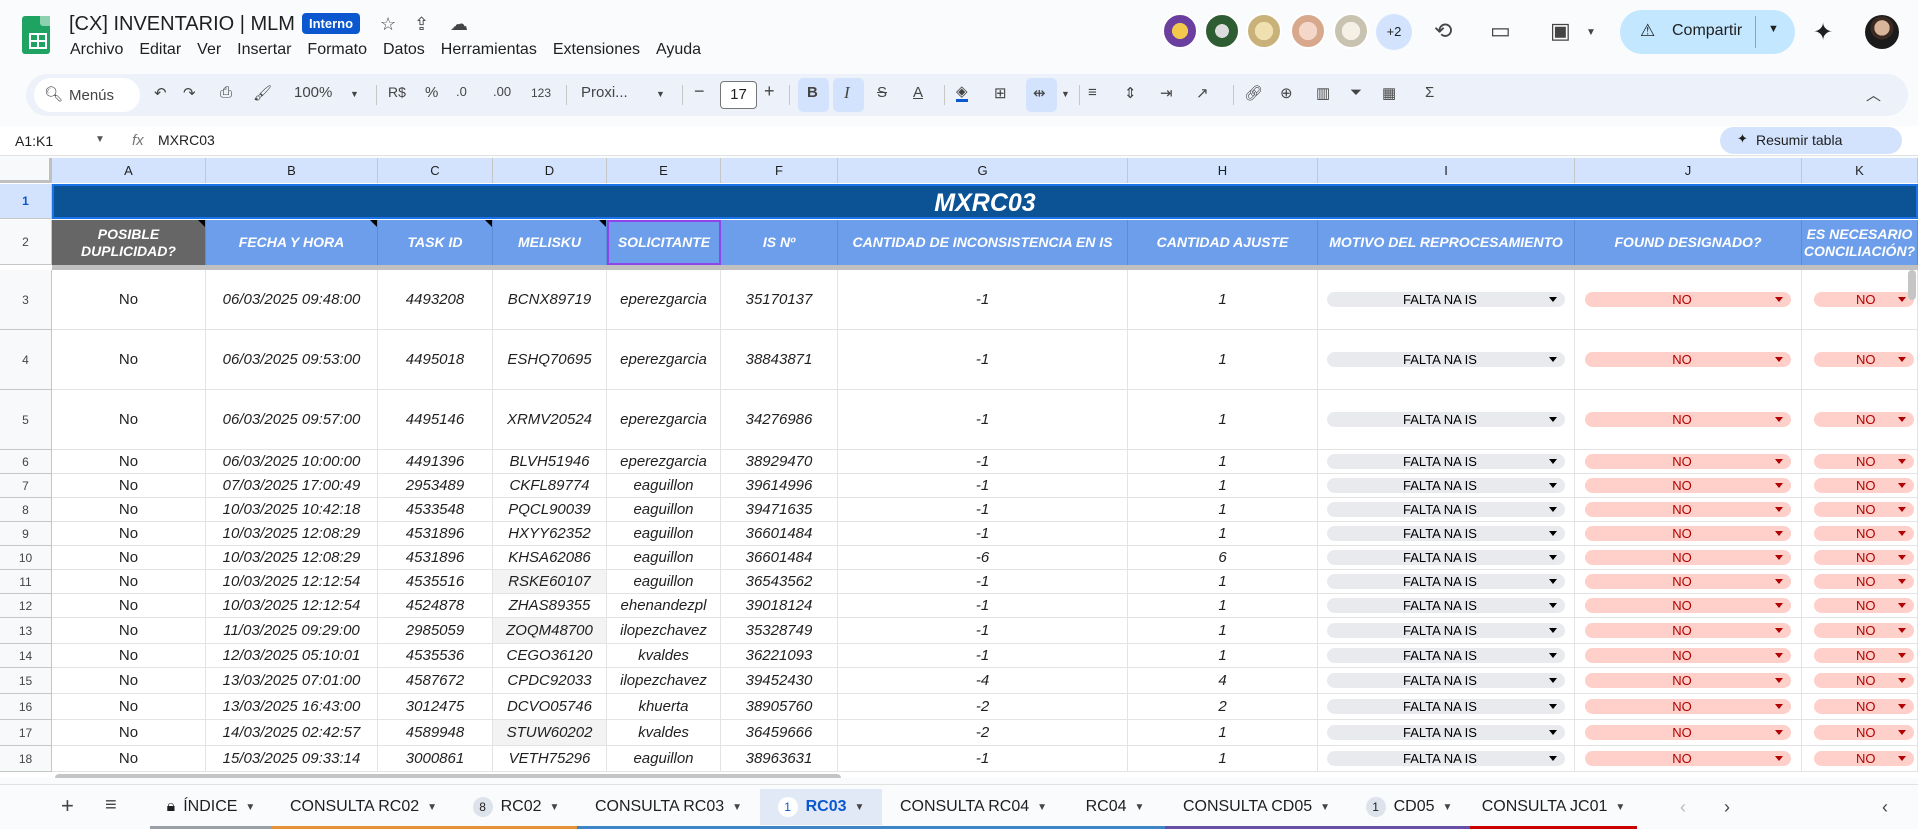 Image resolution: width=1918 pixels, height=829 pixels. Describe the element at coordinates (435, 461) in the screenshot. I see `cell: 4491396` at that location.